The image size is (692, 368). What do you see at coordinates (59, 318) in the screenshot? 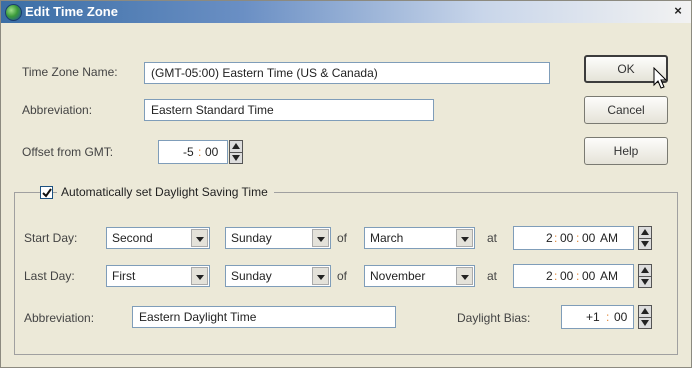
I see `daylight-abbreviation-label: Abbreviation:` at bounding box center [59, 318].